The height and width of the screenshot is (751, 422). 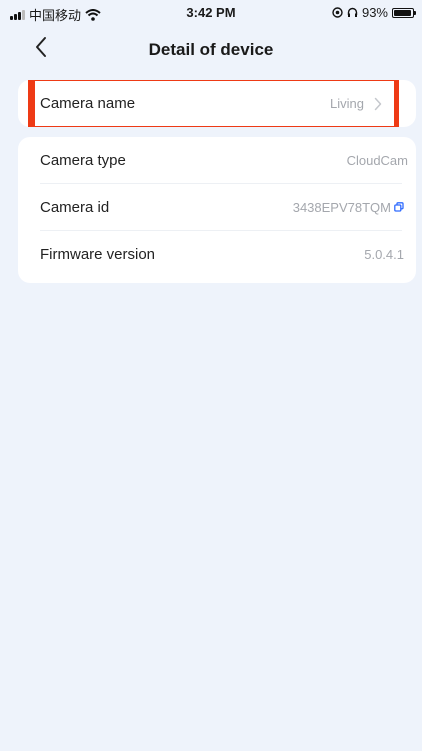 I want to click on firmware-label: Firmware version, so click(x=98, y=254).